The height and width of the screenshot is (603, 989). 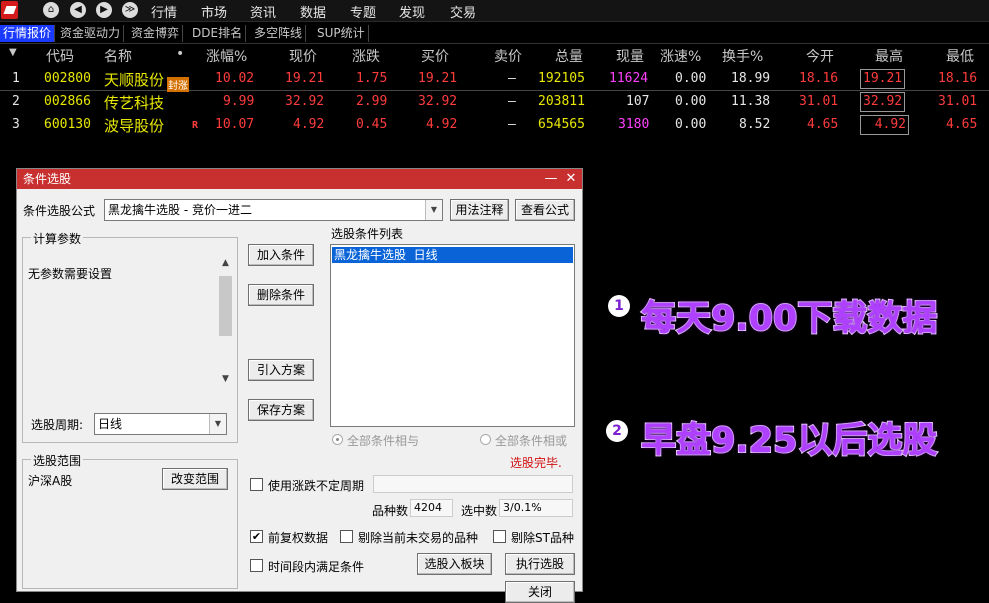 What do you see at coordinates (366, 56) in the screenshot?
I see `col-chg: 涨跌` at bounding box center [366, 56].